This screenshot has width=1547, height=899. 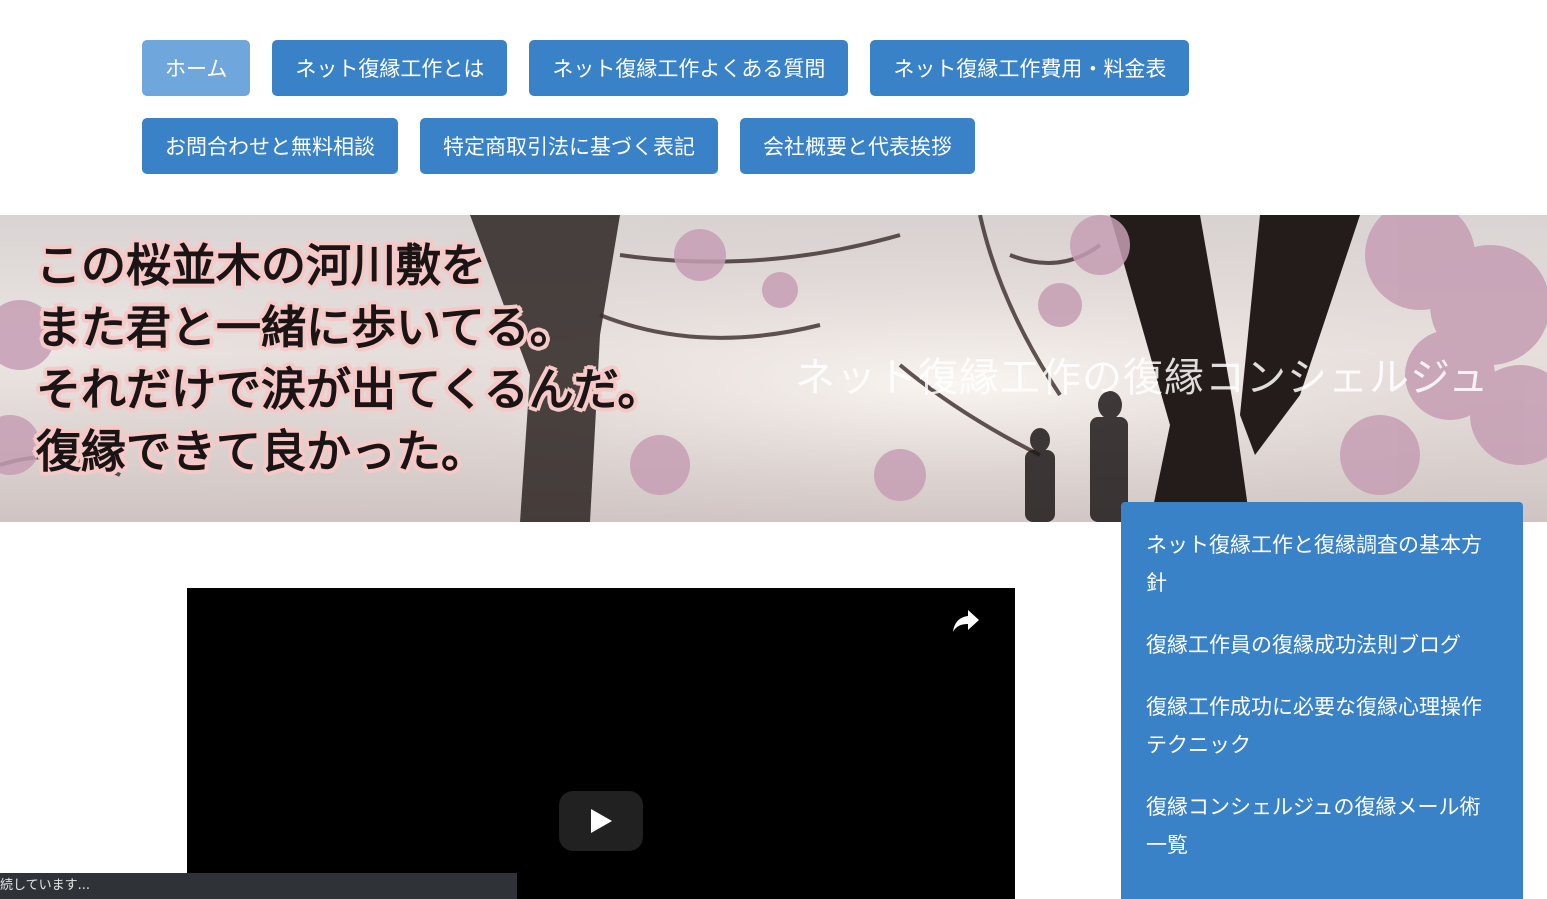 What do you see at coordinates (390, 68) in the screenshot?
I see `nav-about-button: ネット復縁工作とは` at bounding box center [390, 68].